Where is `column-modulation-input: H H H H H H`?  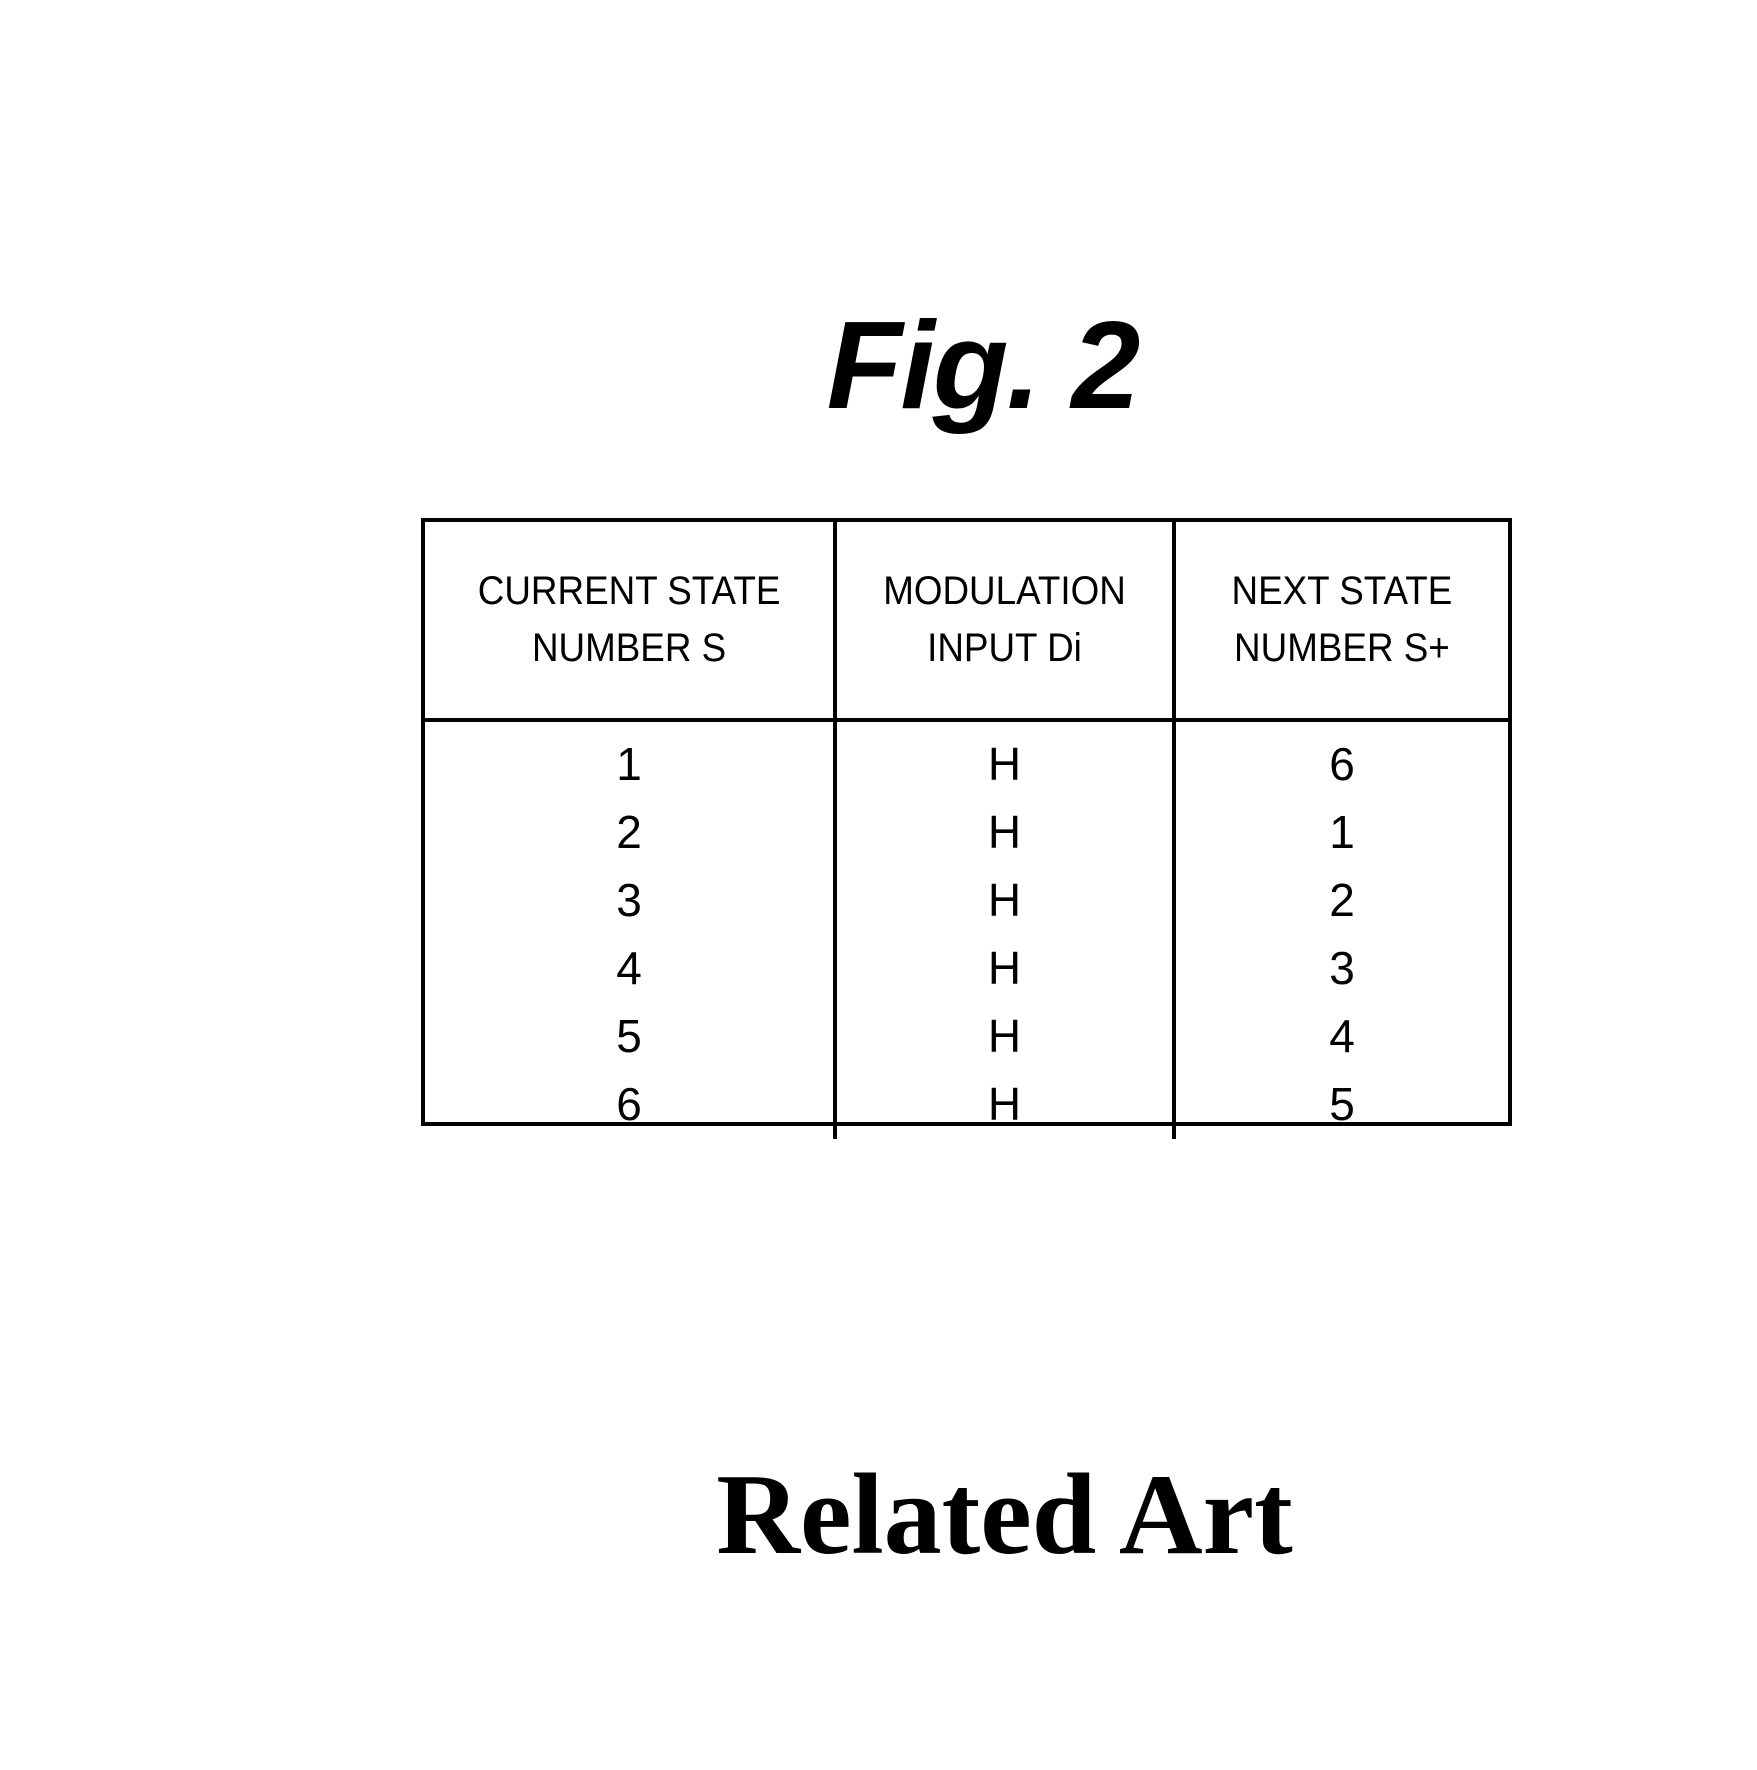 column-modulation-input: H H H H H H is located at coordinates (1005, 929).